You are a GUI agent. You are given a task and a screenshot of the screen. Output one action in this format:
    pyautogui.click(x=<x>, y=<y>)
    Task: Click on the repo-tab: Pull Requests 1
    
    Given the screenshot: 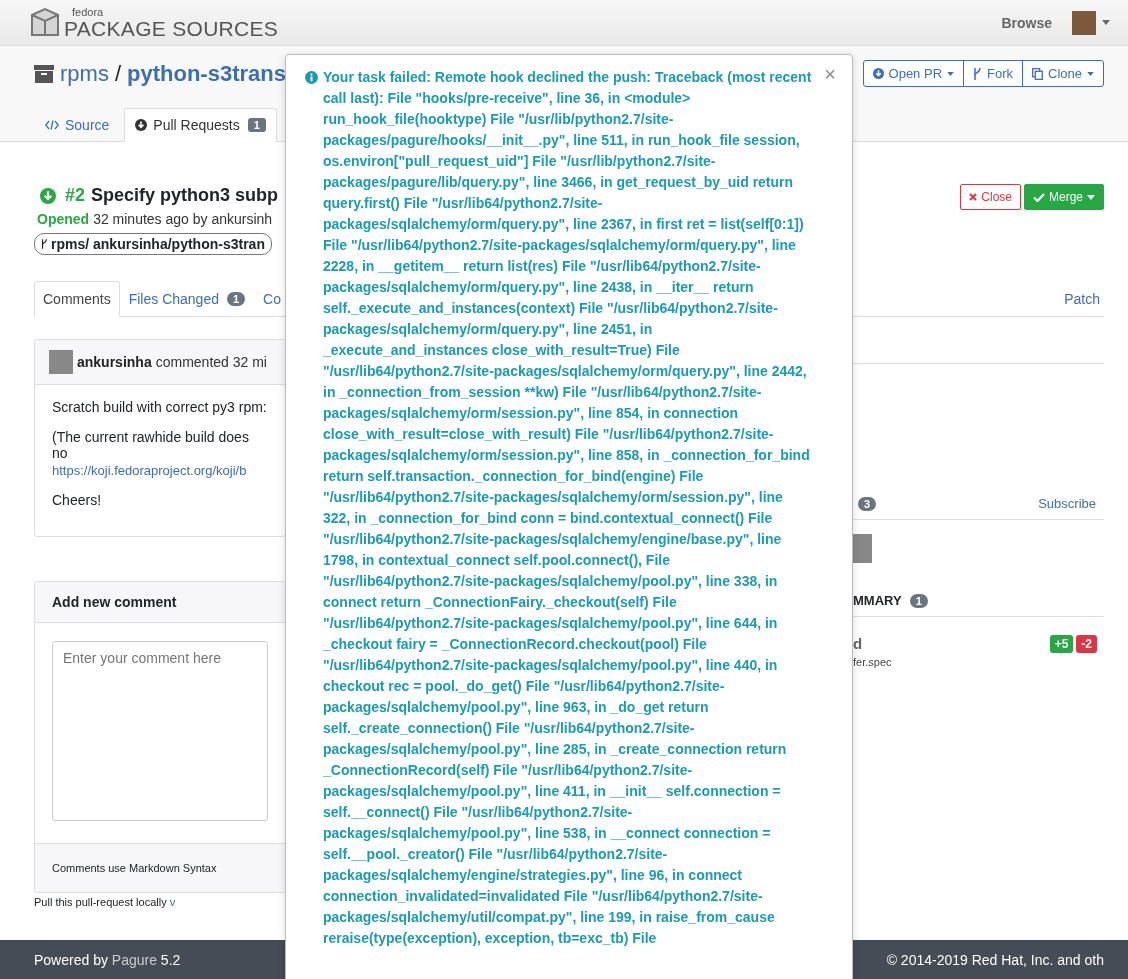 What is the action you would take?
    pyautogui.click(x=200, y=125)
    